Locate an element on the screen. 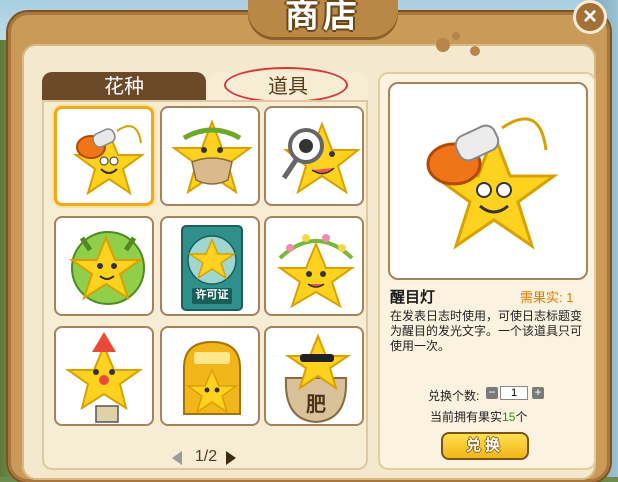 The image size is (618, 482). next-page-icon is located at coordinates (231, 458).